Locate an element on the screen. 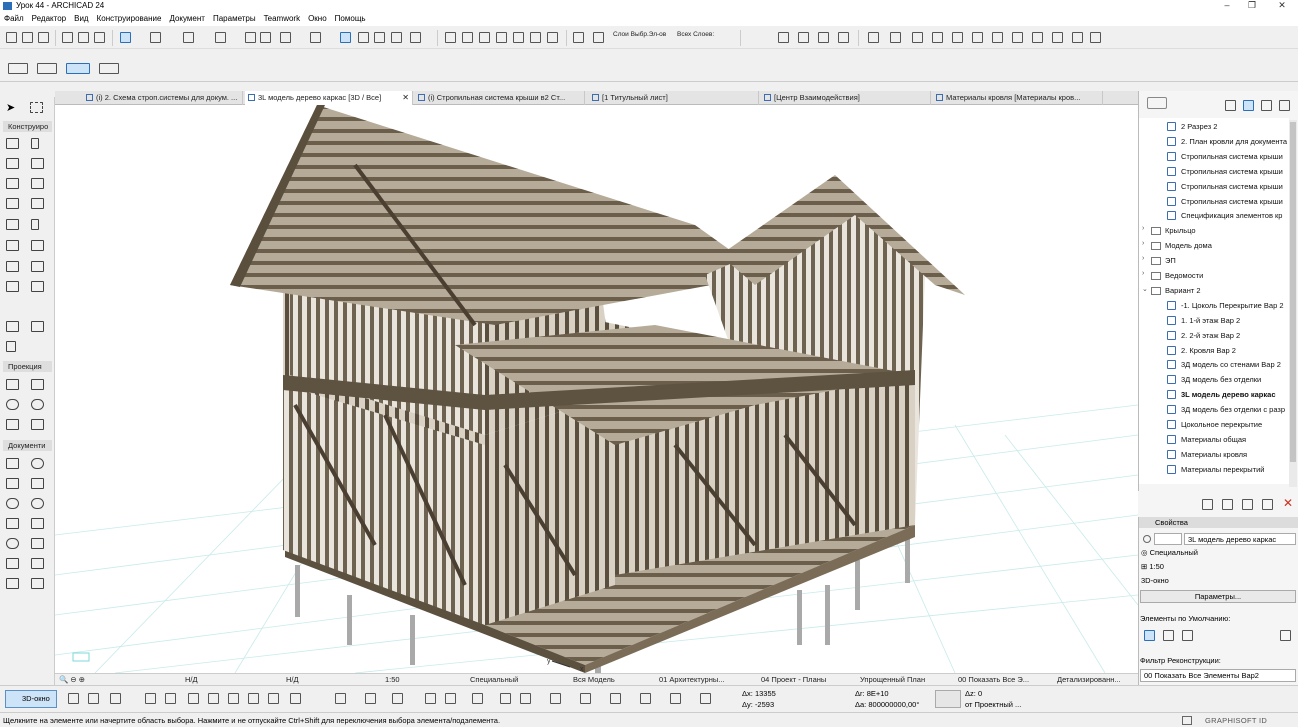 The width and height of the screenshot is (1298, 727). drawing-tool-icon is located at coordinates (37, 583).